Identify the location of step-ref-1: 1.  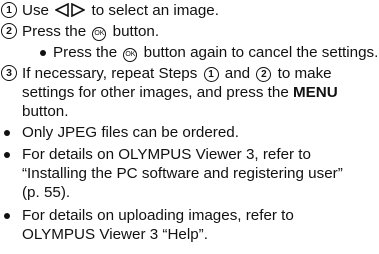
(211, 74).